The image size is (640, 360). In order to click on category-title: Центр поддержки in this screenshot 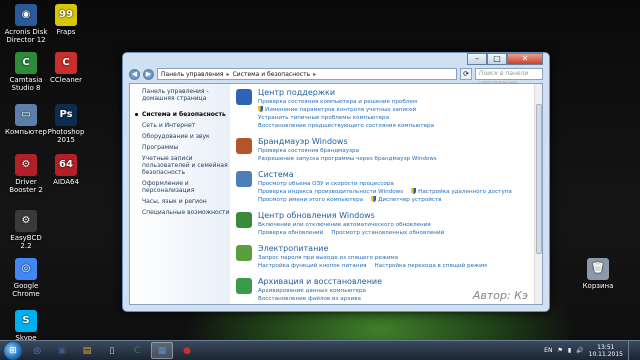, I will do `click(395, 93)`.